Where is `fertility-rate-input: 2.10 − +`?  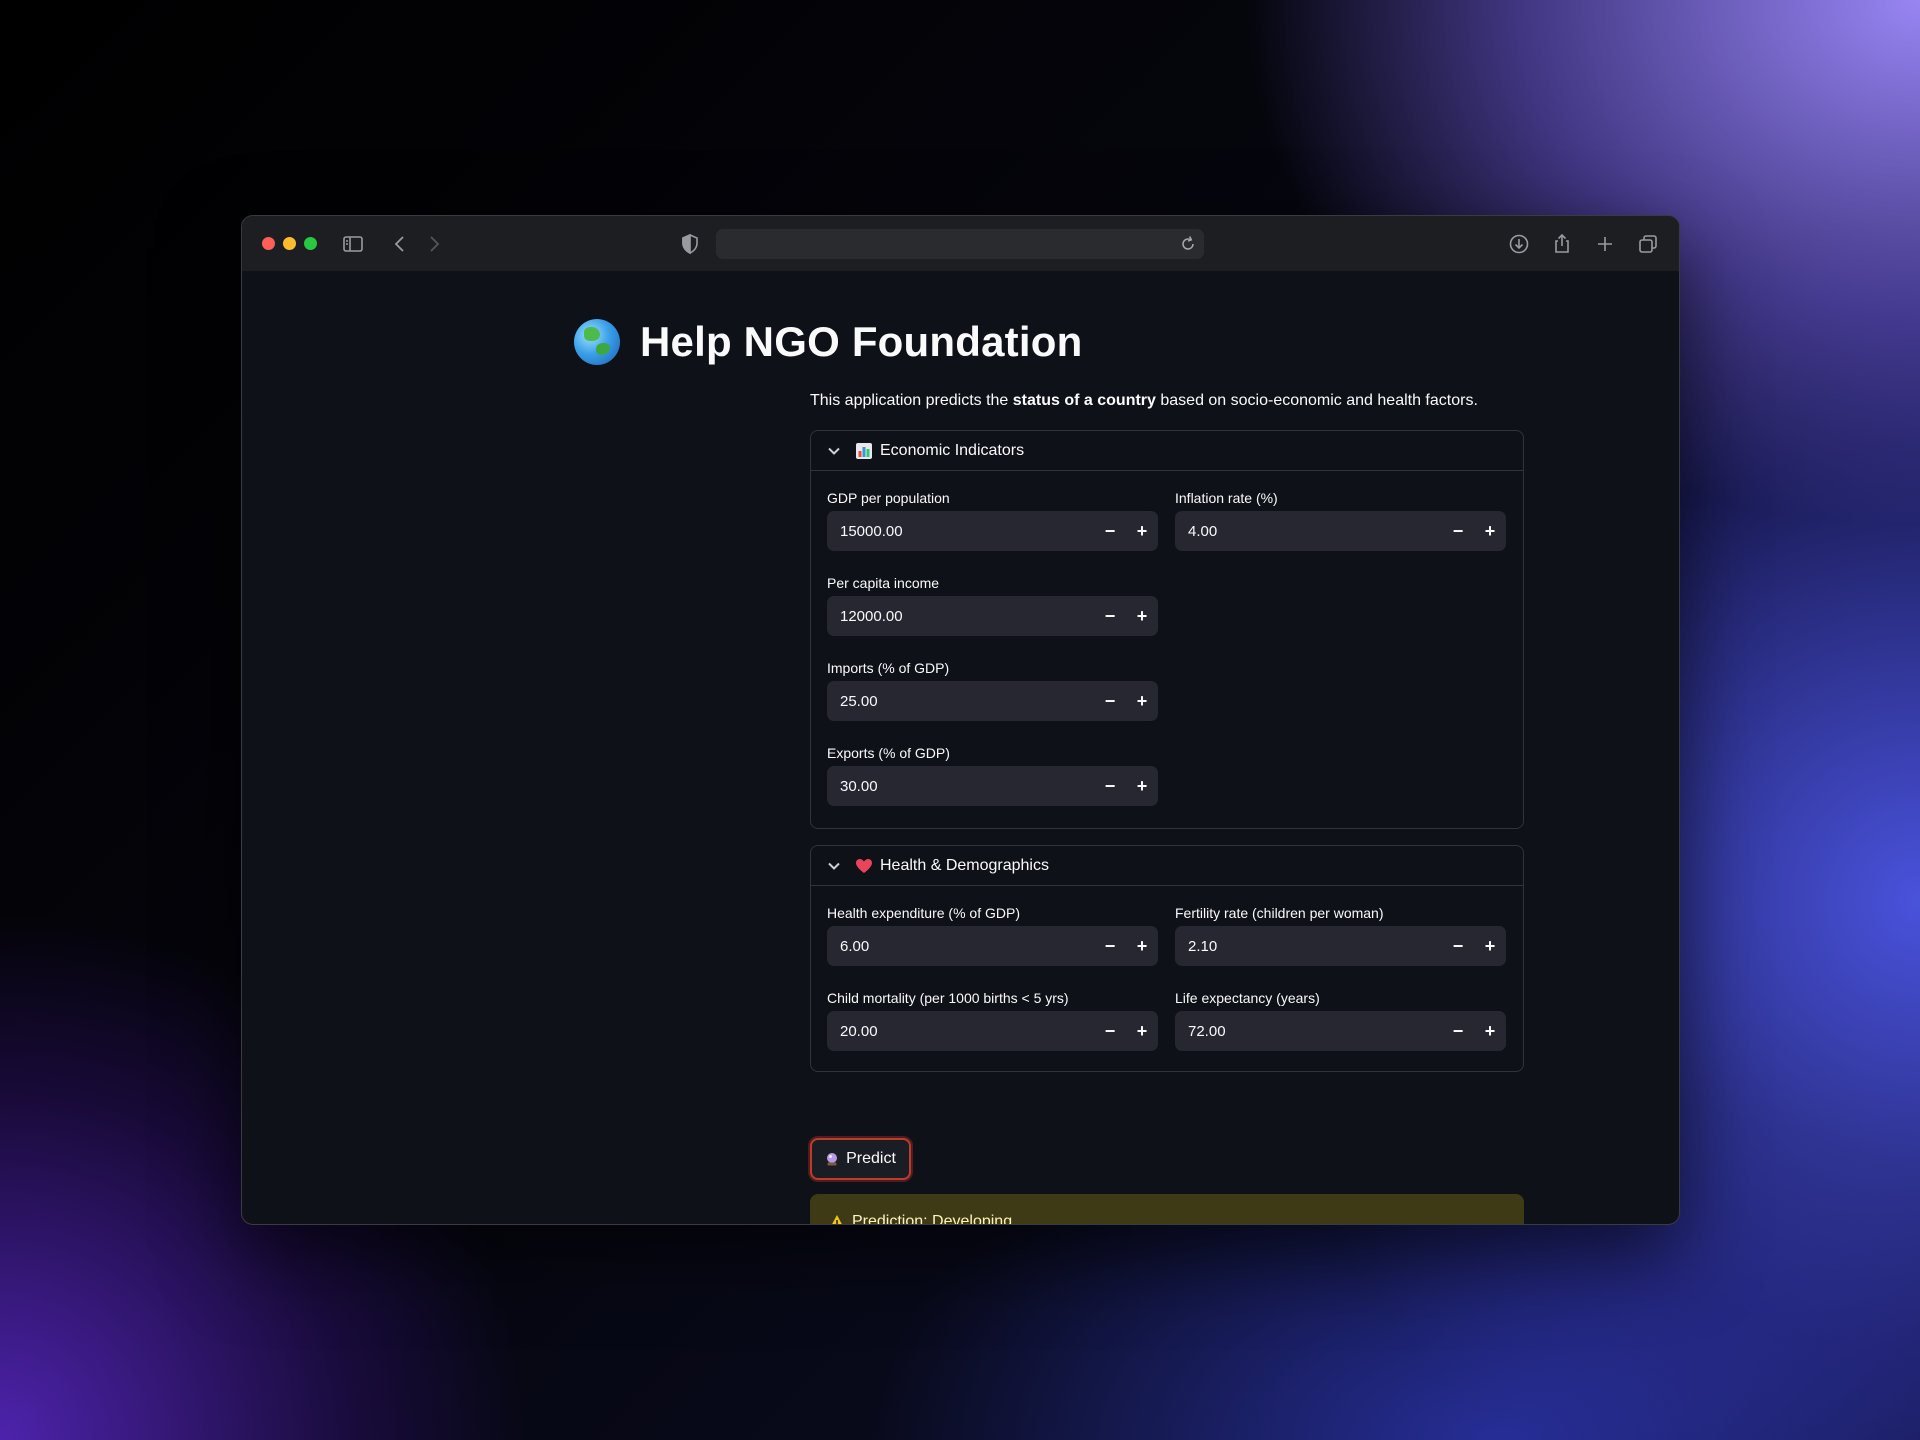
fertility-rate-input: 2.10 − + is located at coordinates (1340, 946).